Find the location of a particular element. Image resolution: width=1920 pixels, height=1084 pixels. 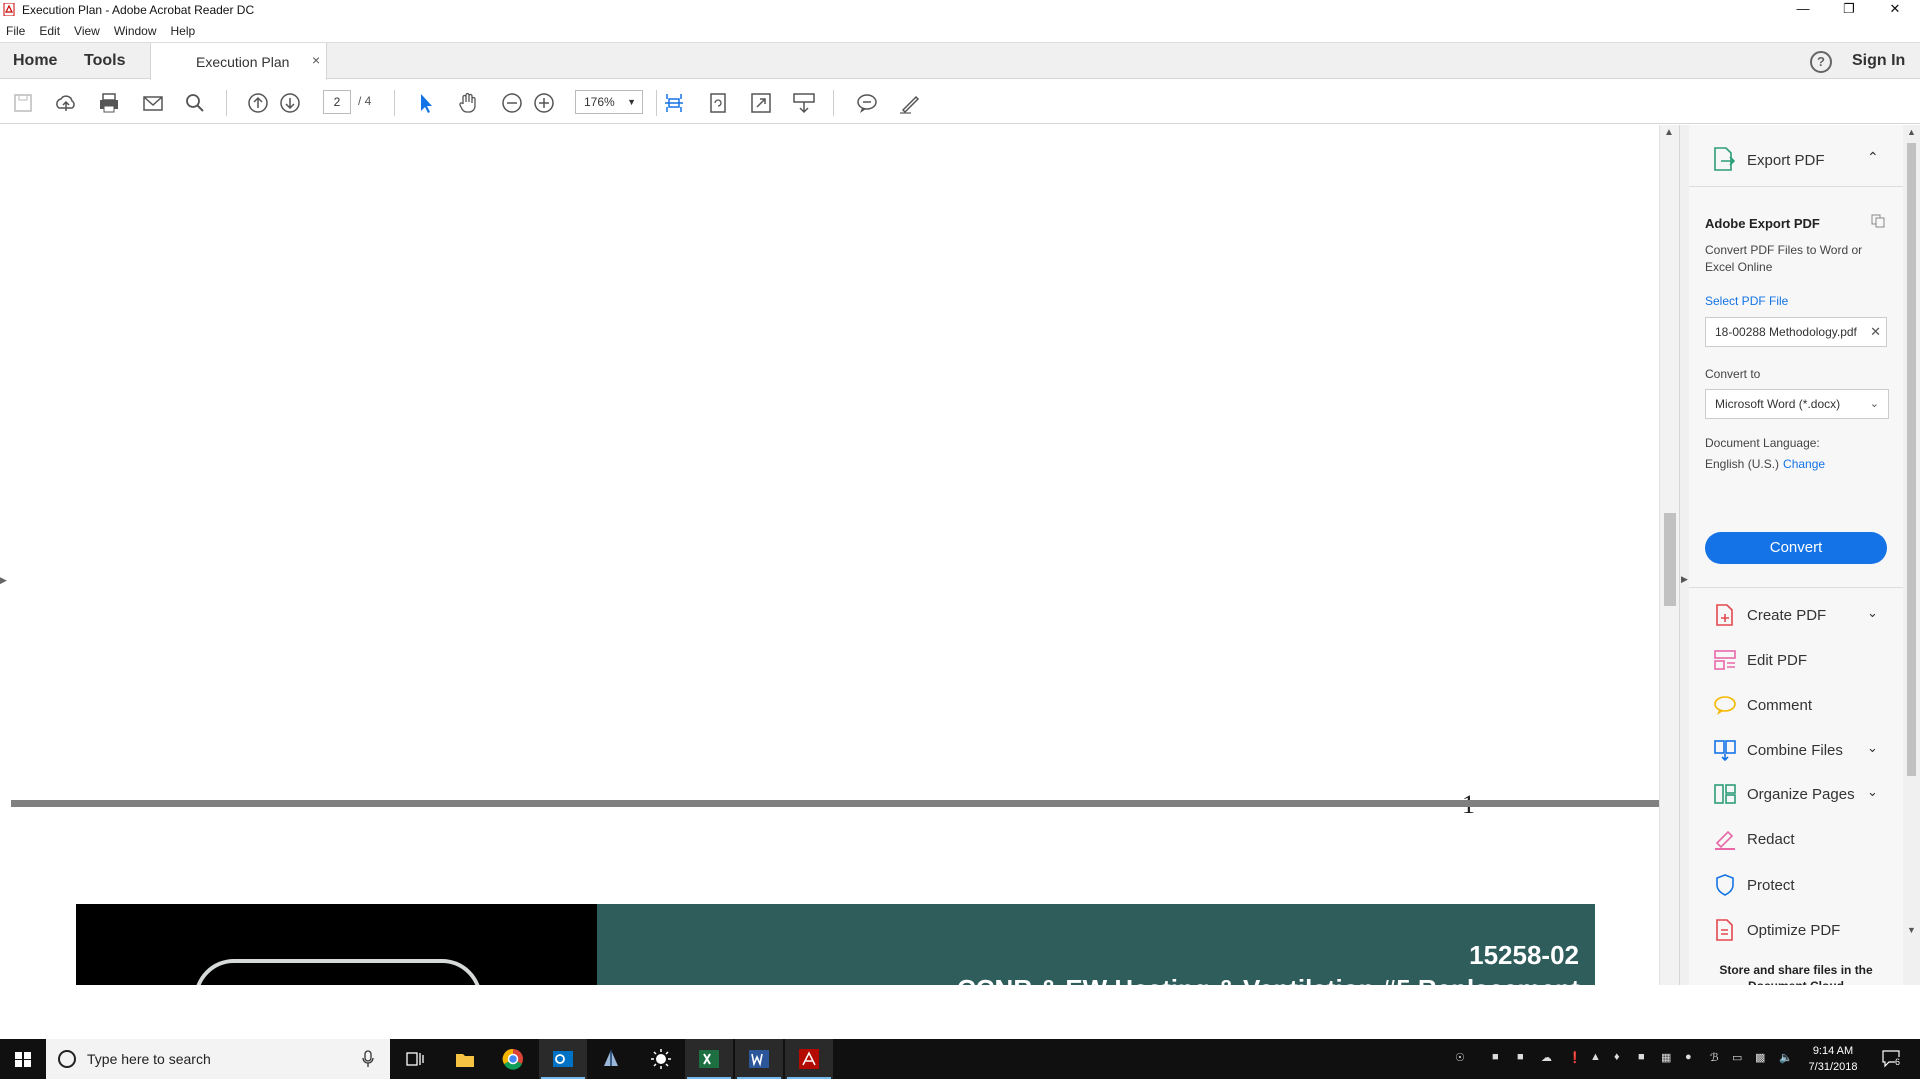

outlook-icon is located at coordinates (563, 1059).